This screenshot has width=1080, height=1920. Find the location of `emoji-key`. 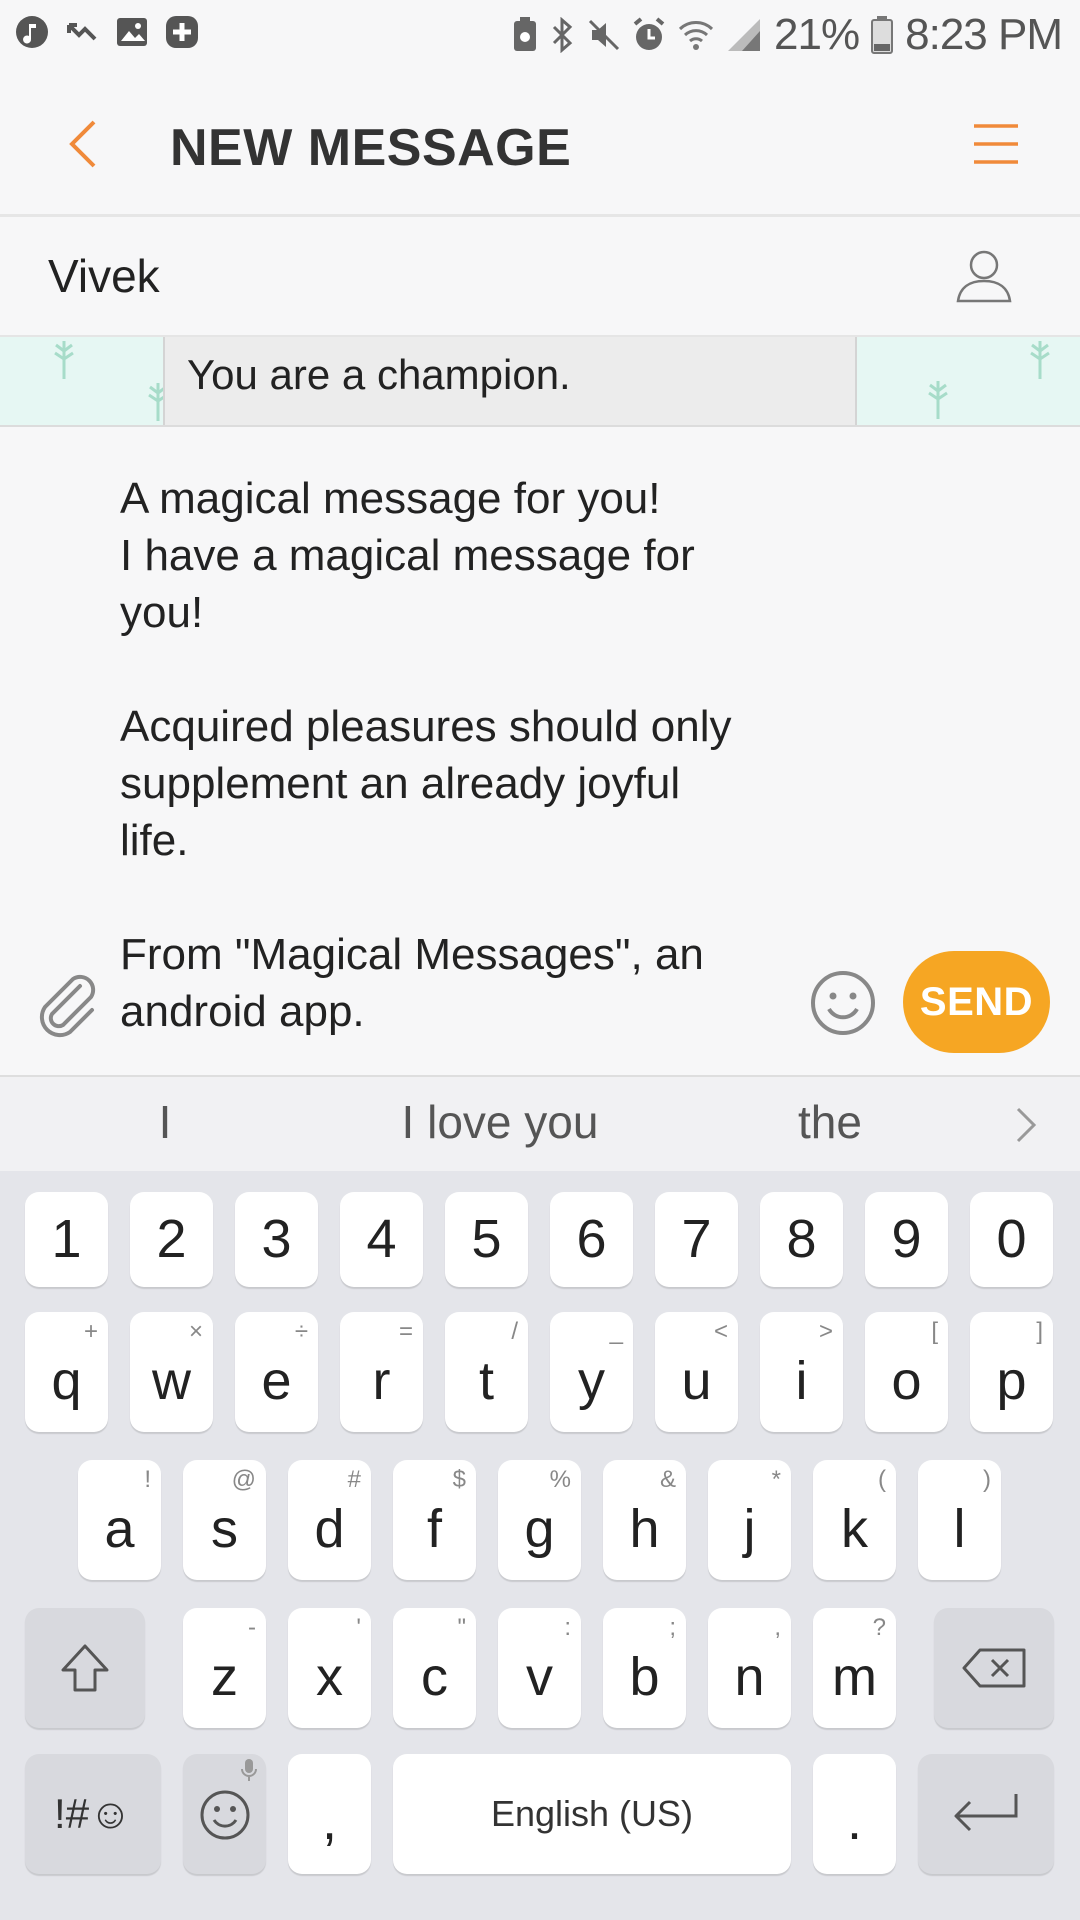

emoji-key is located at coordinates (224, 1814).